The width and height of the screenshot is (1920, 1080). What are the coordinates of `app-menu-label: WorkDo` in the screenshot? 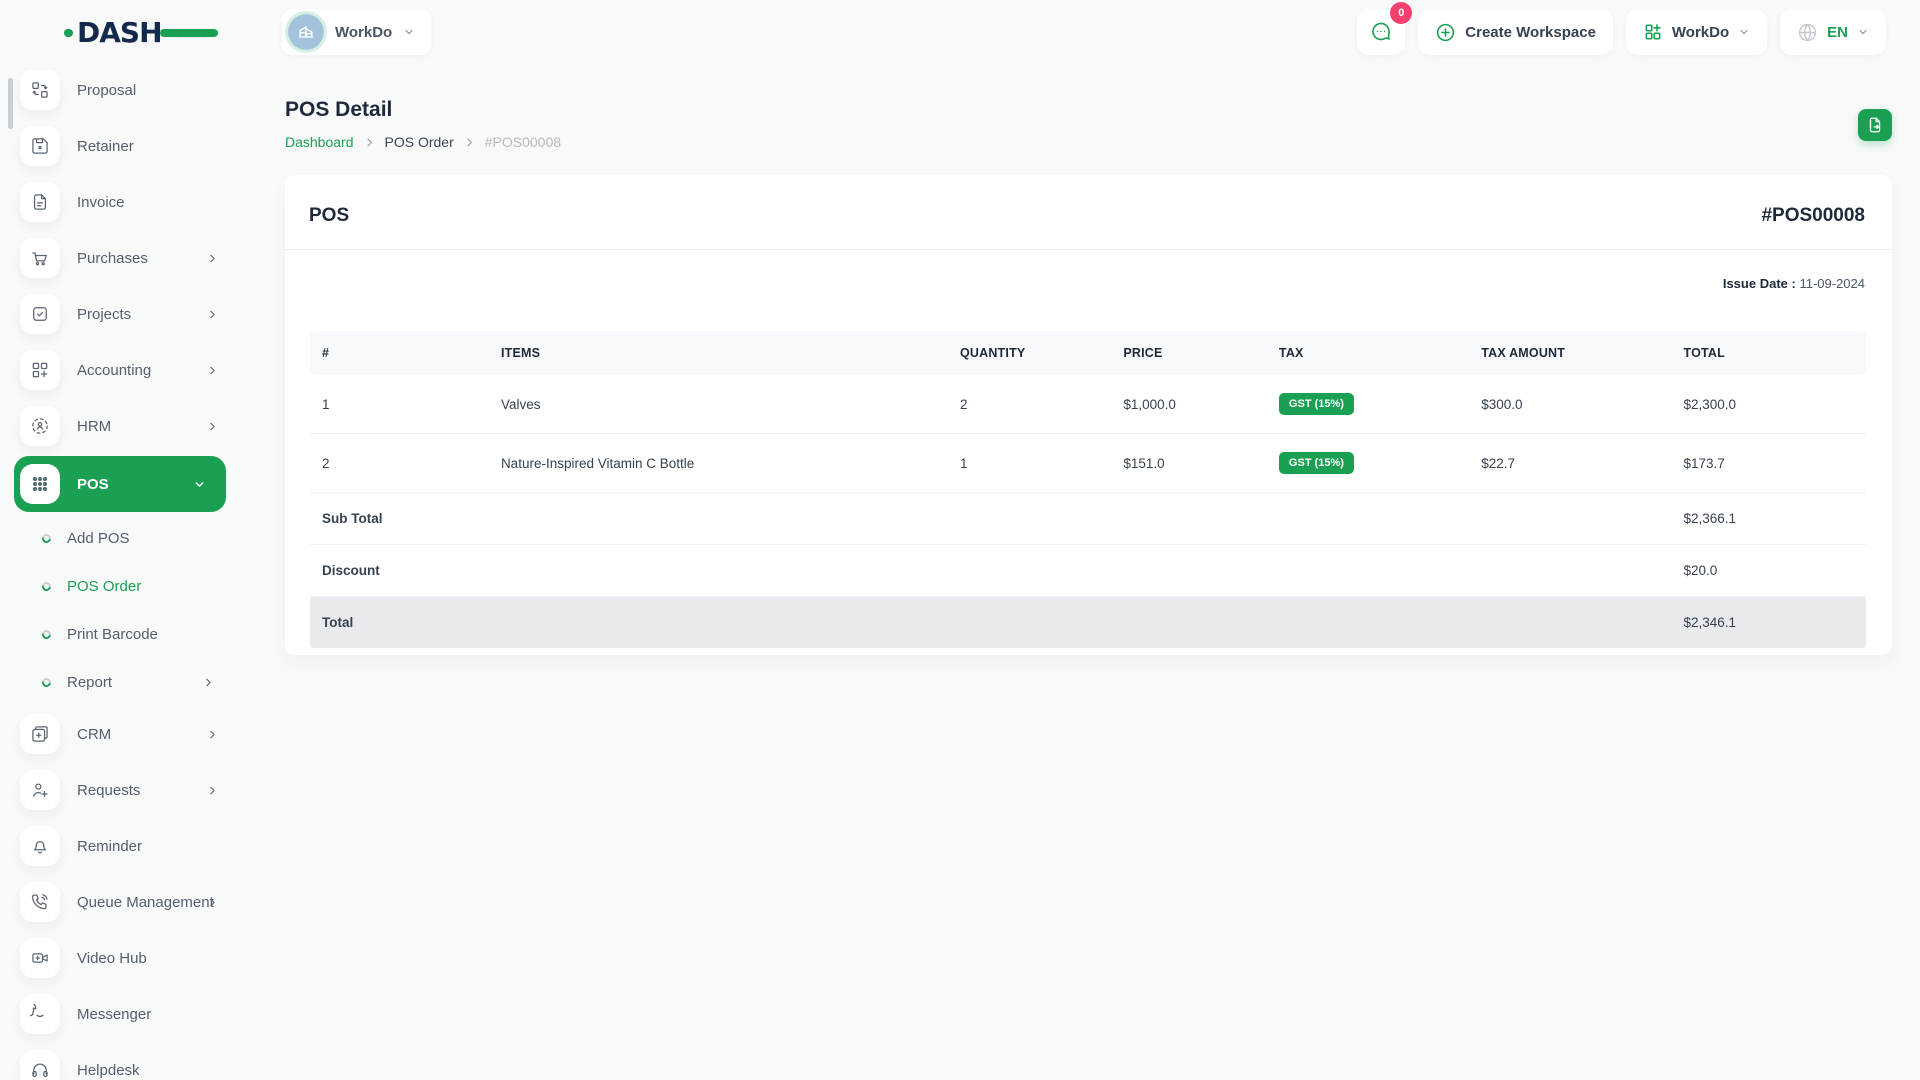 It's located at (1700, 32).